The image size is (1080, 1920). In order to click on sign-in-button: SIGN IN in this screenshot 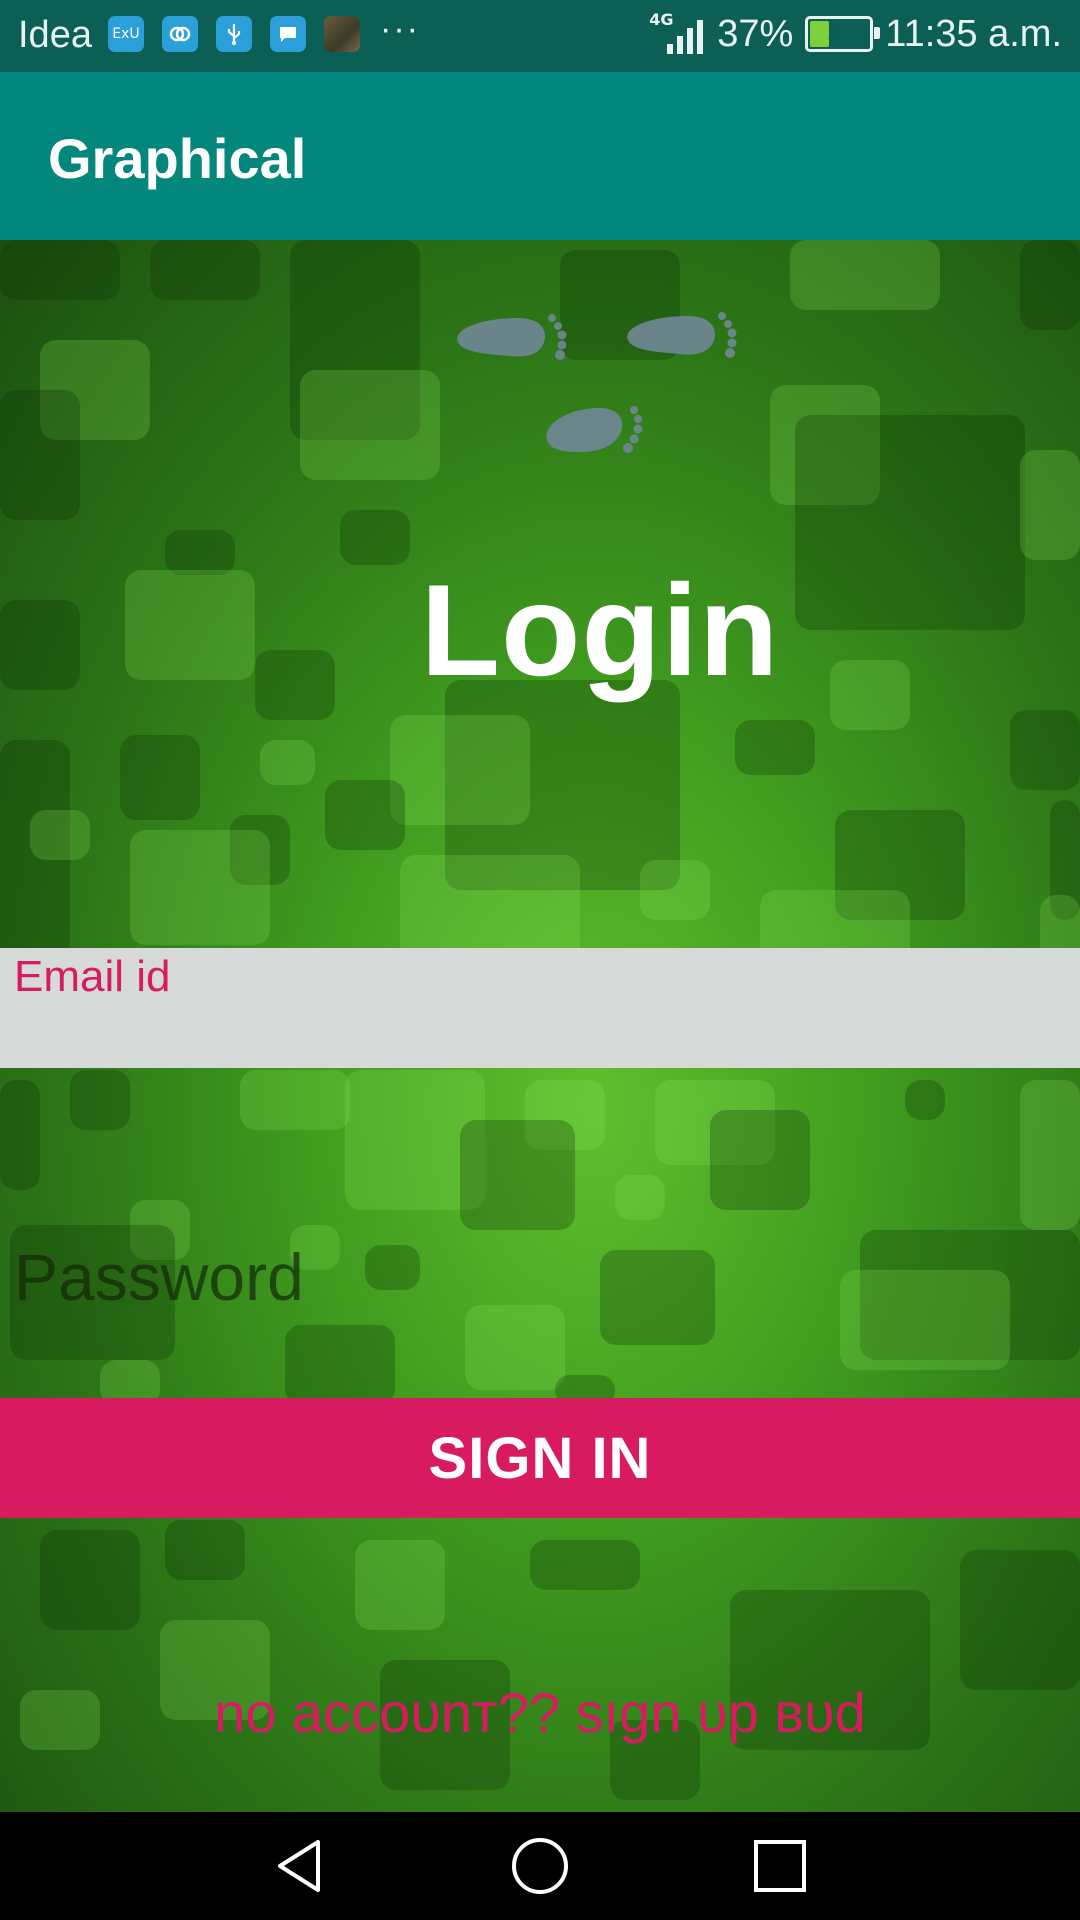, I will do `click(540, 1458)`.